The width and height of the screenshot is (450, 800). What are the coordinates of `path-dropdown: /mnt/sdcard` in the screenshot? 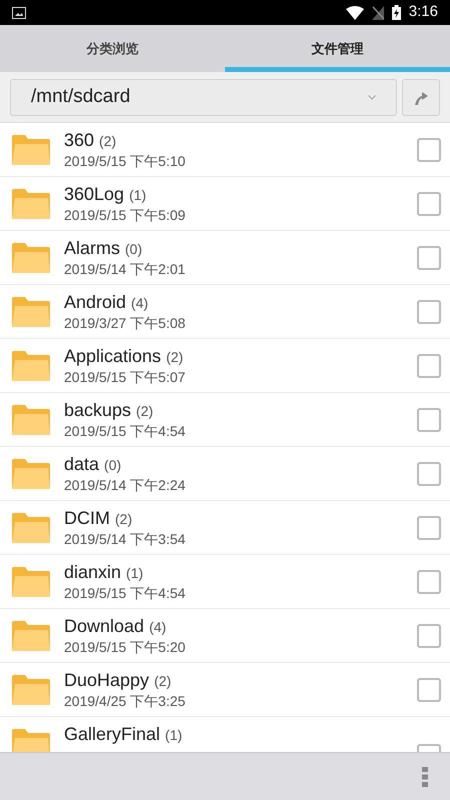 It's located at (203, 97).